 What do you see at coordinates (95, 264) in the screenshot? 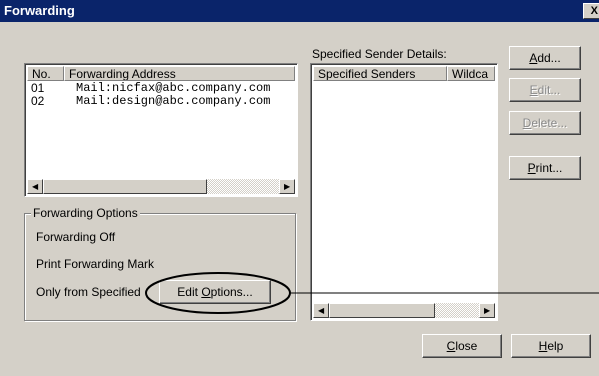
I see `option-print-forwarding-mark: Print Forwarding Mark` at bounding box center [95, 264].